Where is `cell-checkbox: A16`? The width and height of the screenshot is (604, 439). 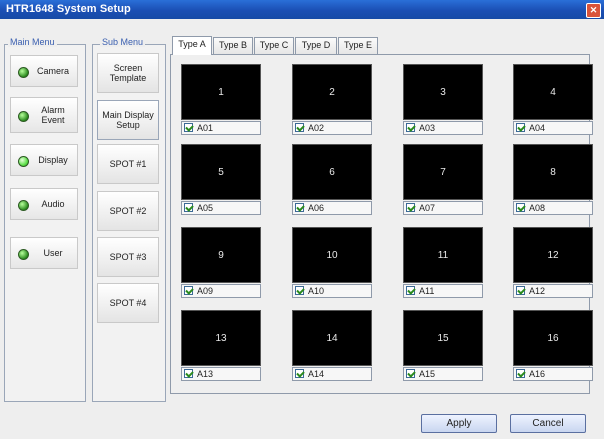
cell-checkbox: A16 is located at coordinates (553, 374).